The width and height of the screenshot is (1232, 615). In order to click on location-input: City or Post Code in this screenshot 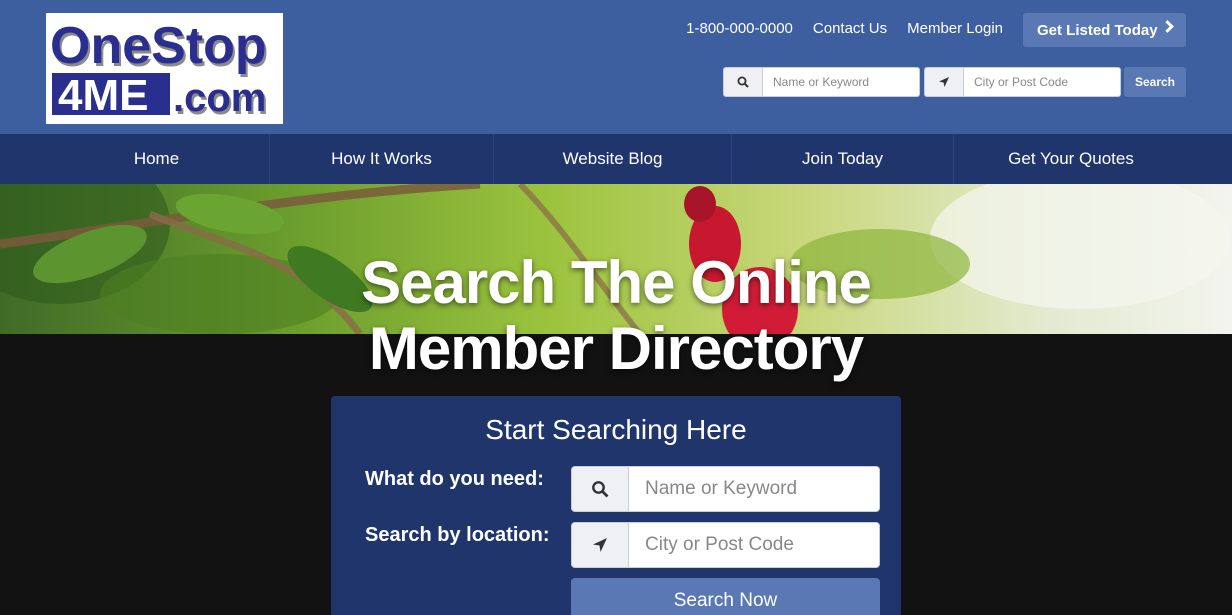, I will do `click(754, 545)`.